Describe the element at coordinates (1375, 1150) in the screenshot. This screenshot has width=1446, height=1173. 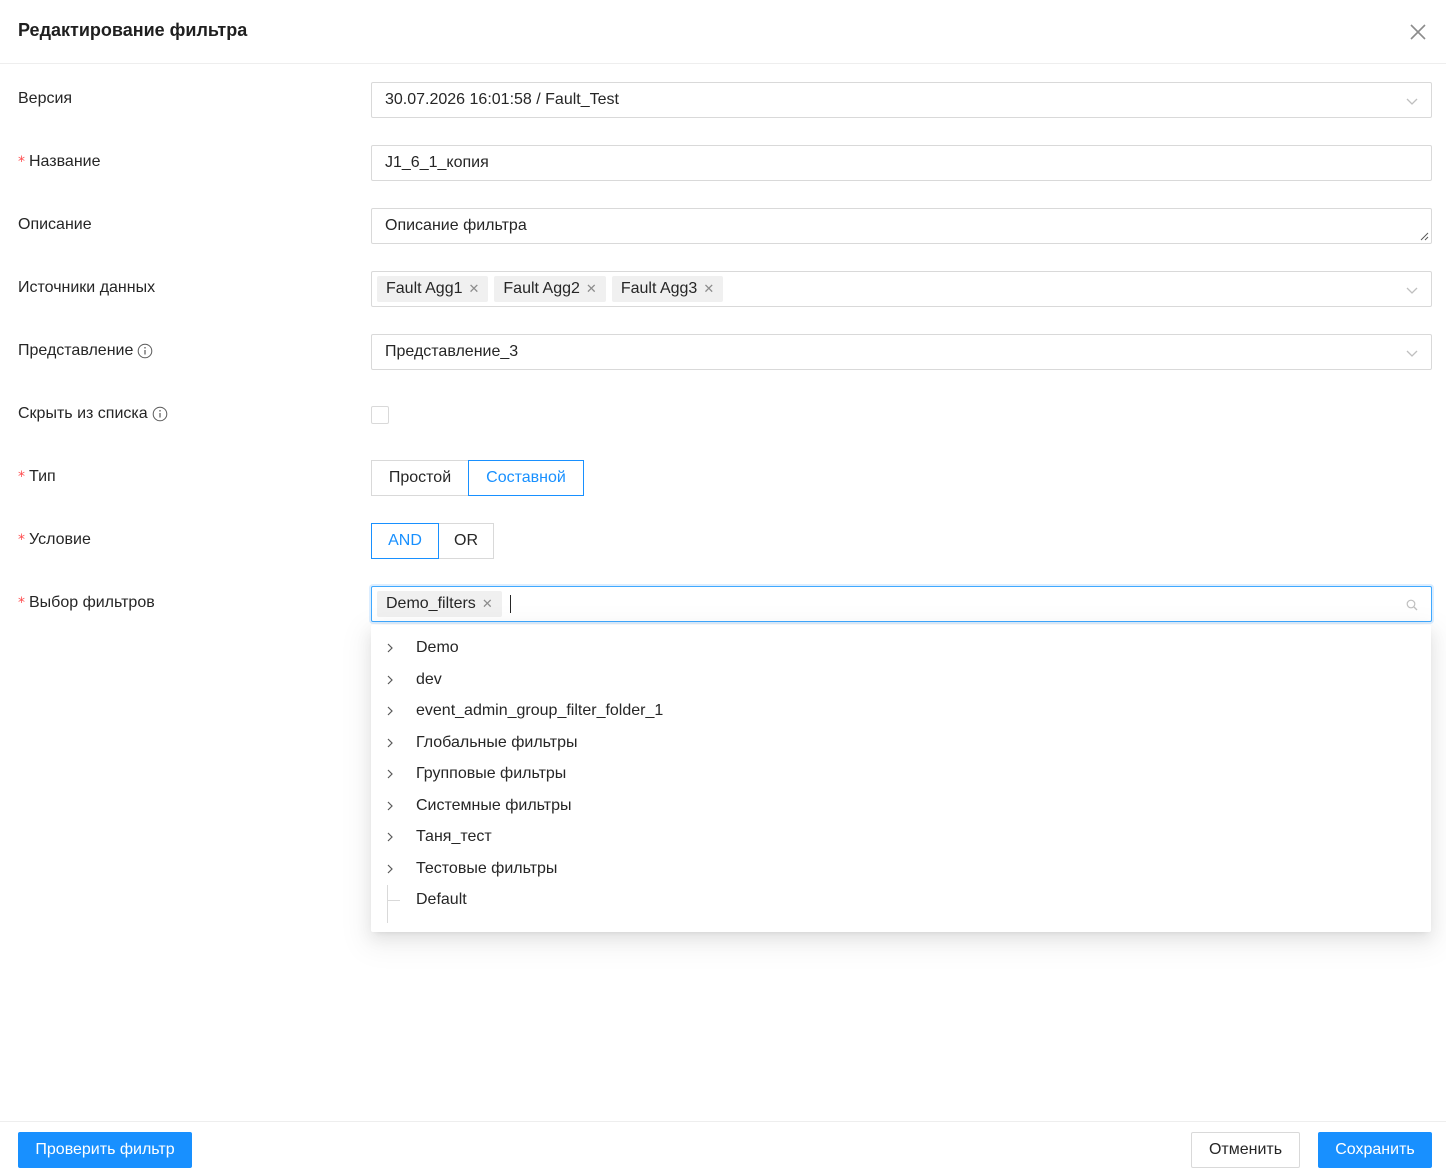
I see `save-button: Сохранить` at that location.